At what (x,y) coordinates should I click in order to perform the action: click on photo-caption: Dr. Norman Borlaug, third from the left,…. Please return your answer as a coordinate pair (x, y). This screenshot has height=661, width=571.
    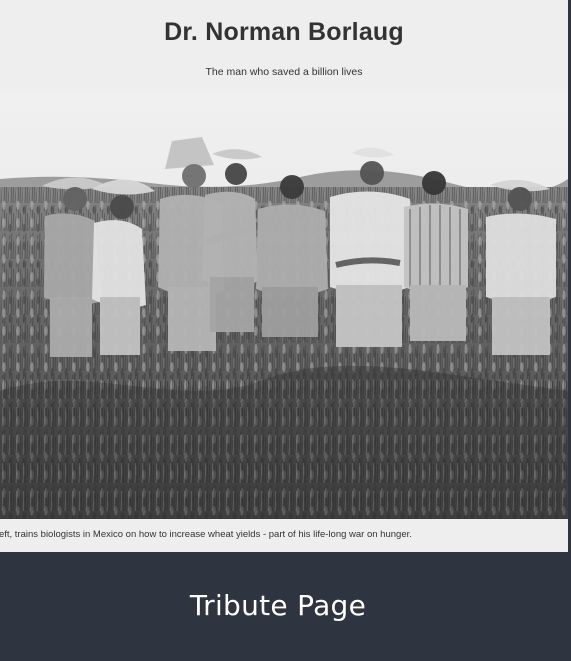
    Looking at the image, I should click on (284, 535).